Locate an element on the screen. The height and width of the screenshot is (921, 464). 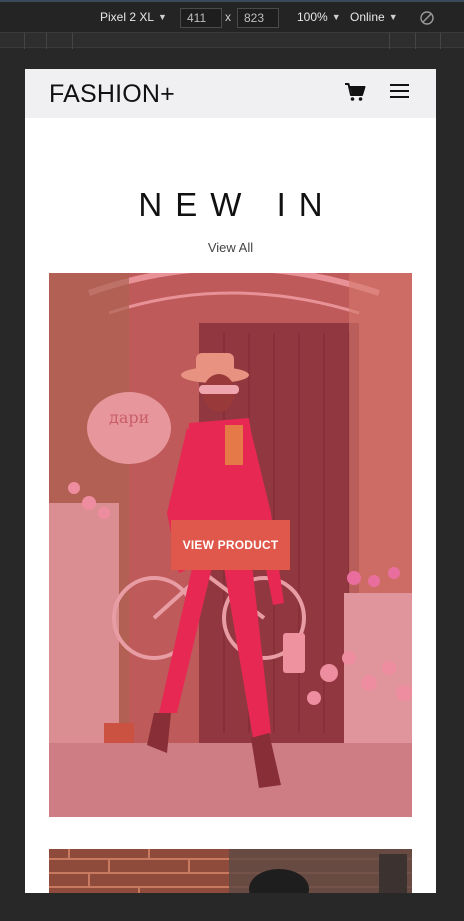
product-card is located at coordinates (230, 871).